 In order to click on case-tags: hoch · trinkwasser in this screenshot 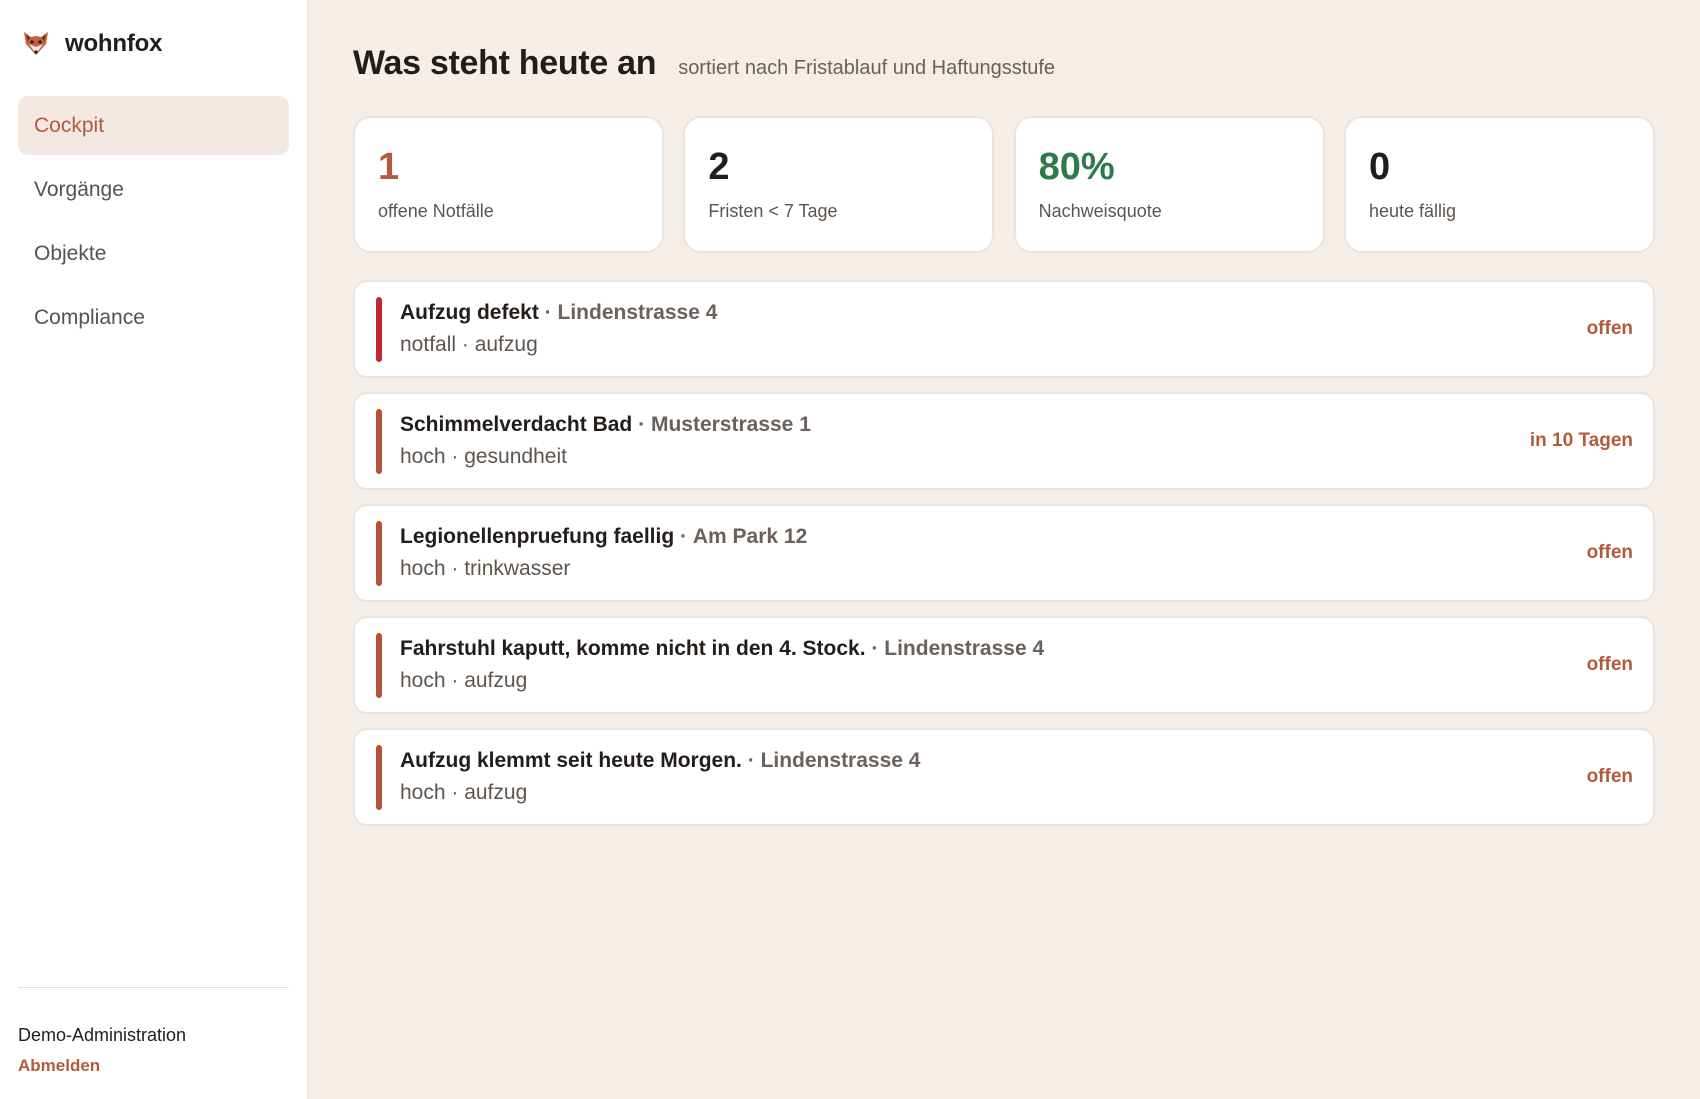, I will do `click(485, 568)`.